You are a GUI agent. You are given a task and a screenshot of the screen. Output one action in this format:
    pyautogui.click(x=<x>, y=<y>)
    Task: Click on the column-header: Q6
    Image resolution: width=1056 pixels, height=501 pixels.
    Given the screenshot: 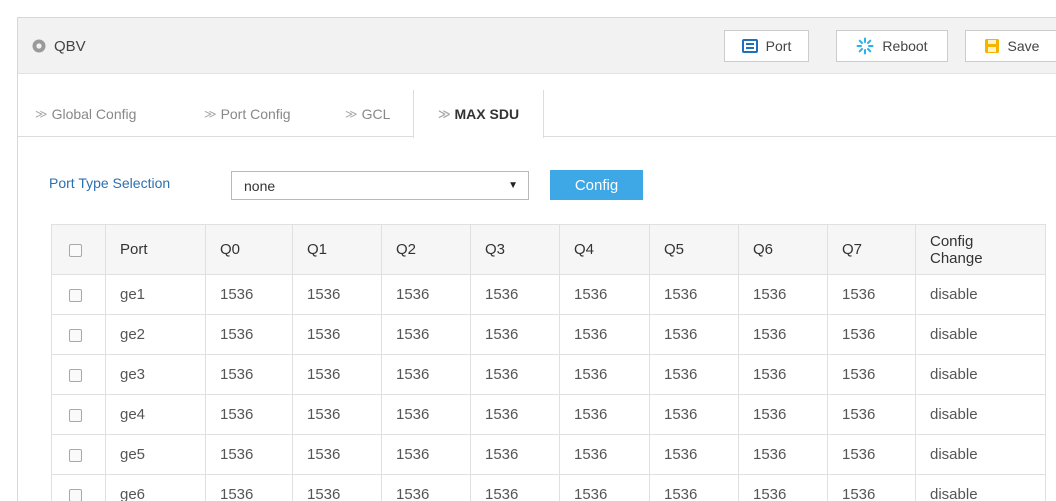 What is the action you would take?
    pyautogui.click(x=783, y=249)
    